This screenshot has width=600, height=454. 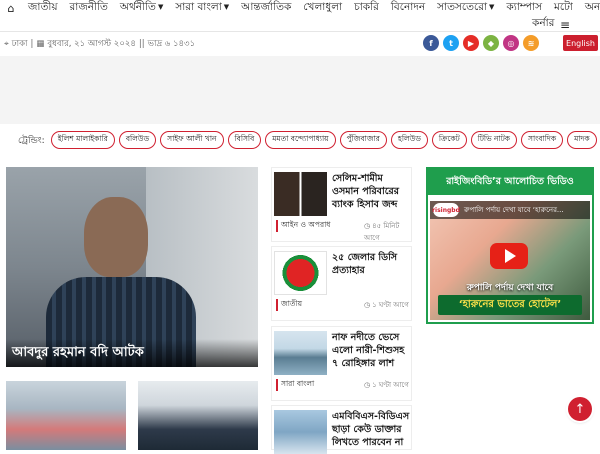 What do you see at coordinates (300, 140) in the screenshot?
I see `trending-tag: মমতা বন্দ্যোপাধ্যায়` at bounding box center [300, 140].